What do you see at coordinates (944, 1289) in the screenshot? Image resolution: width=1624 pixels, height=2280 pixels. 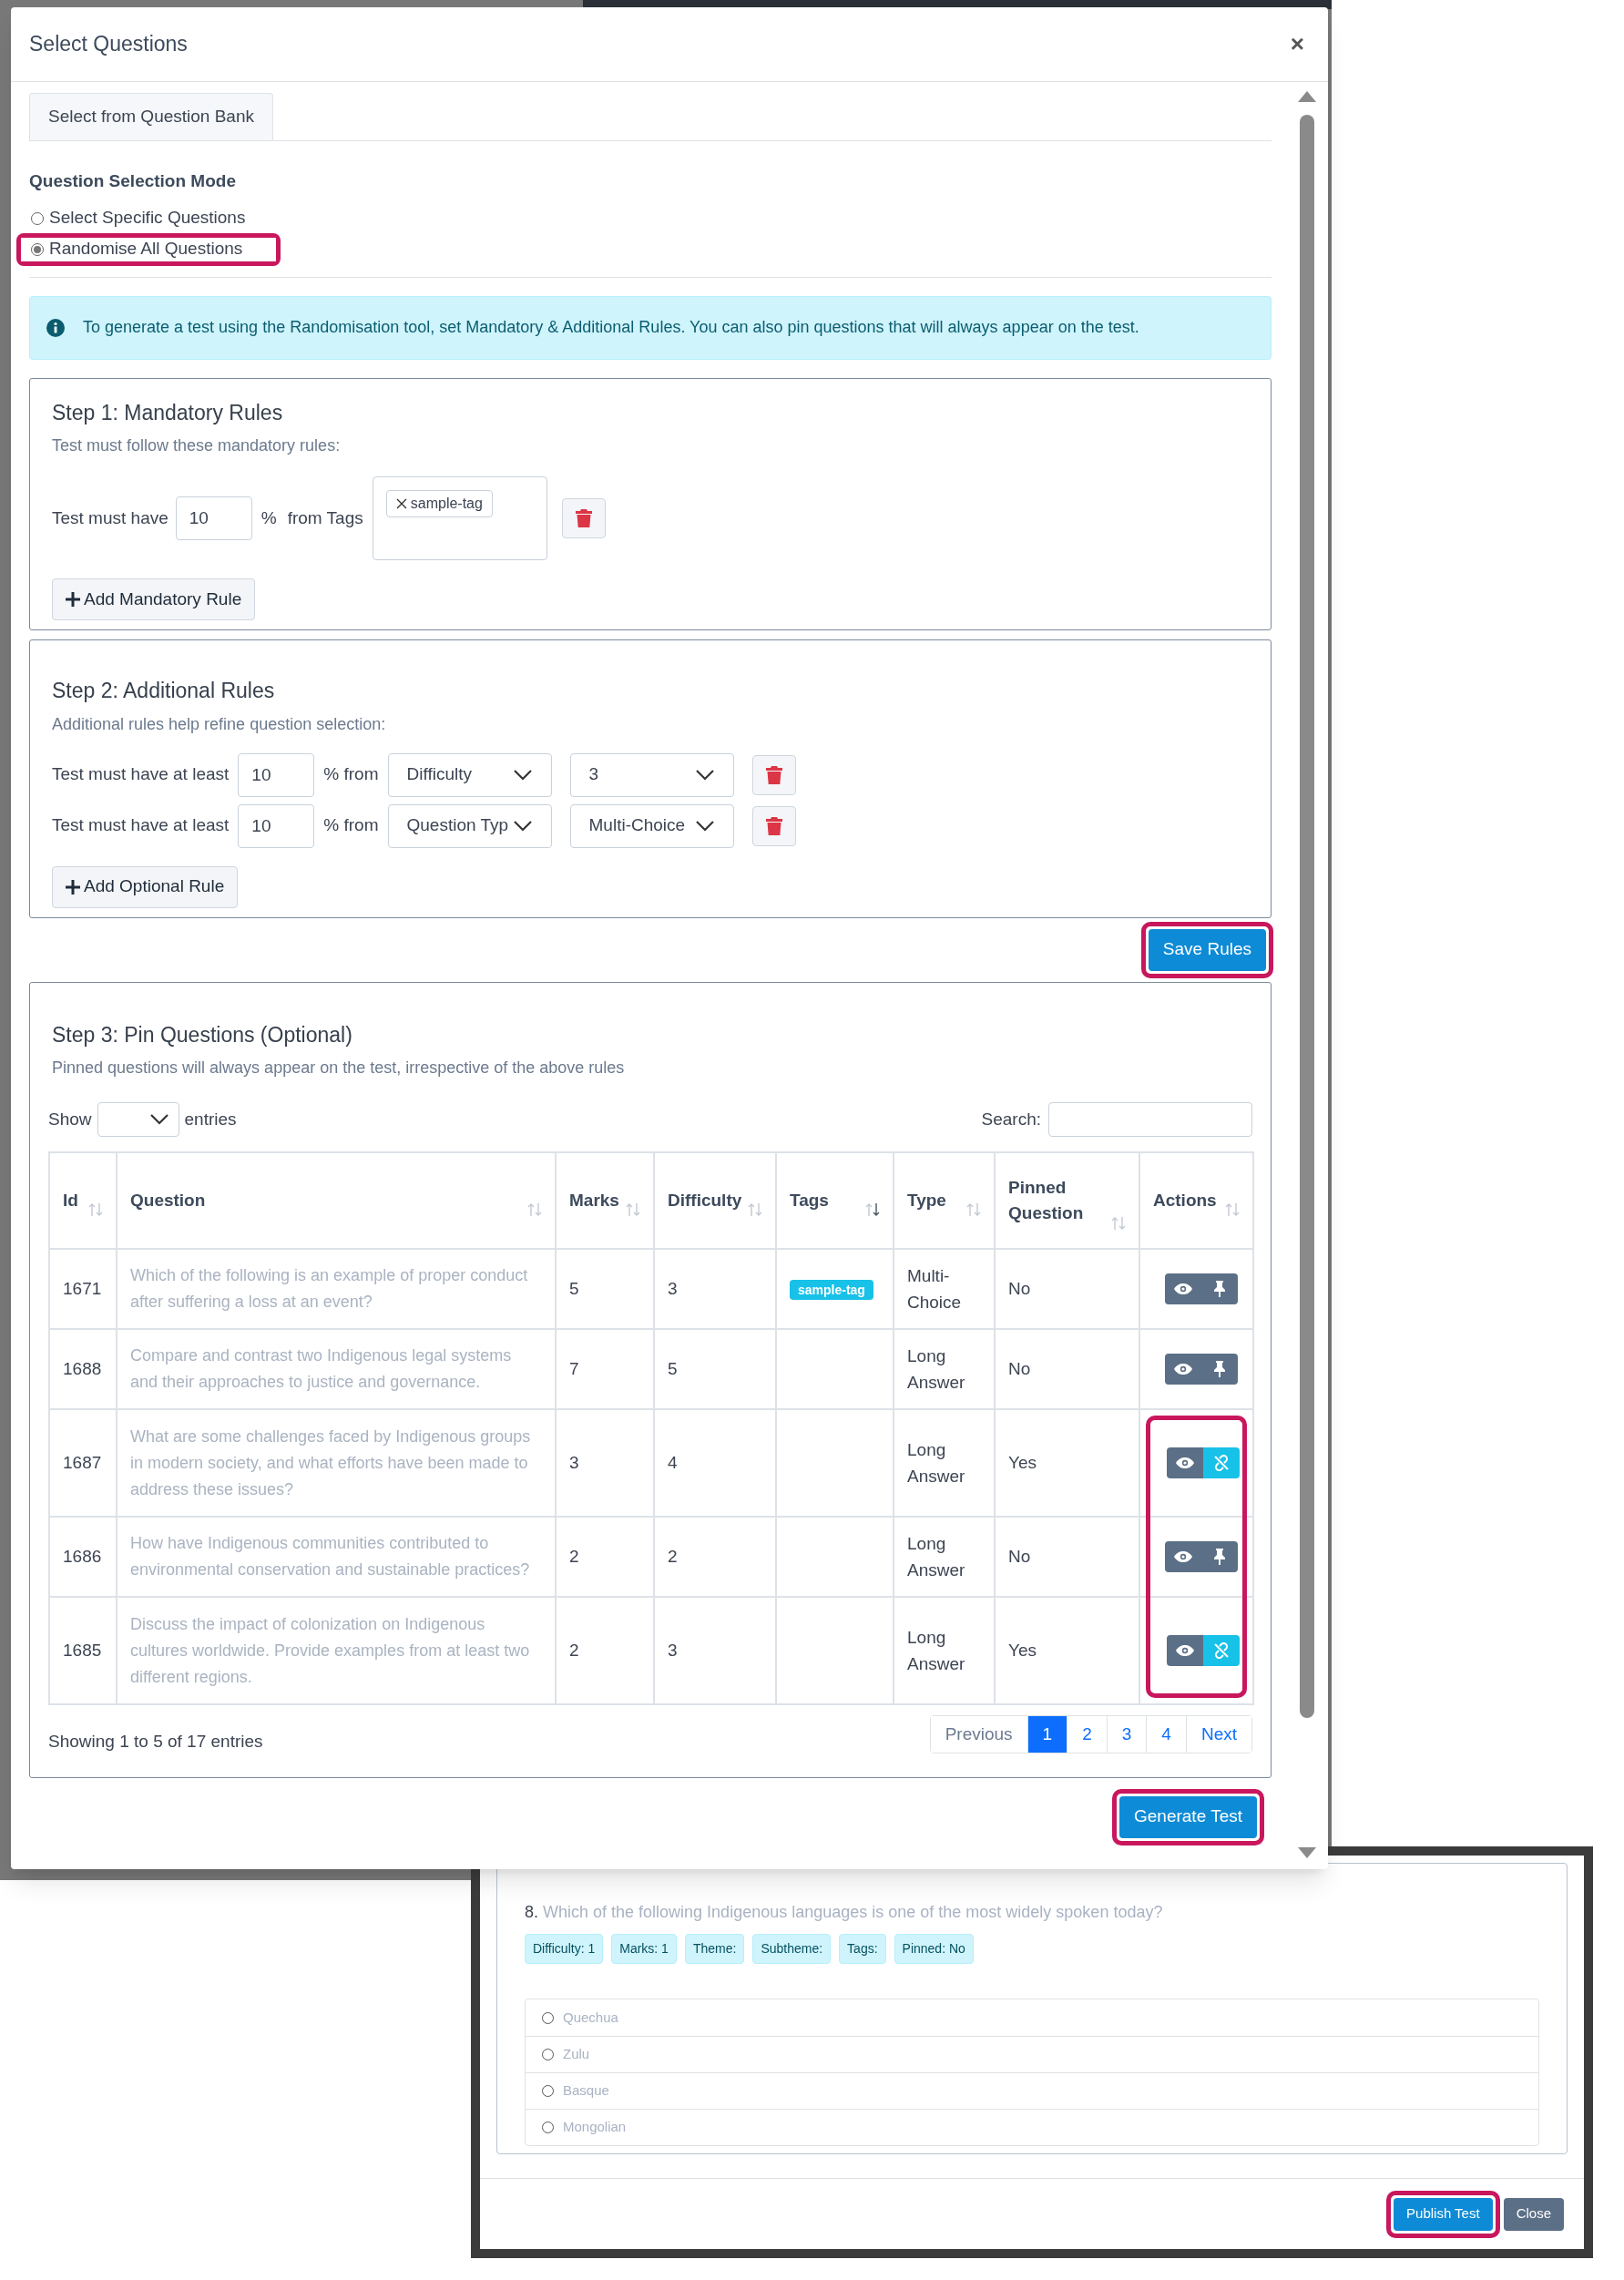 I see `table-cell: Multi-Choice` at bounding box center [944, 1289].